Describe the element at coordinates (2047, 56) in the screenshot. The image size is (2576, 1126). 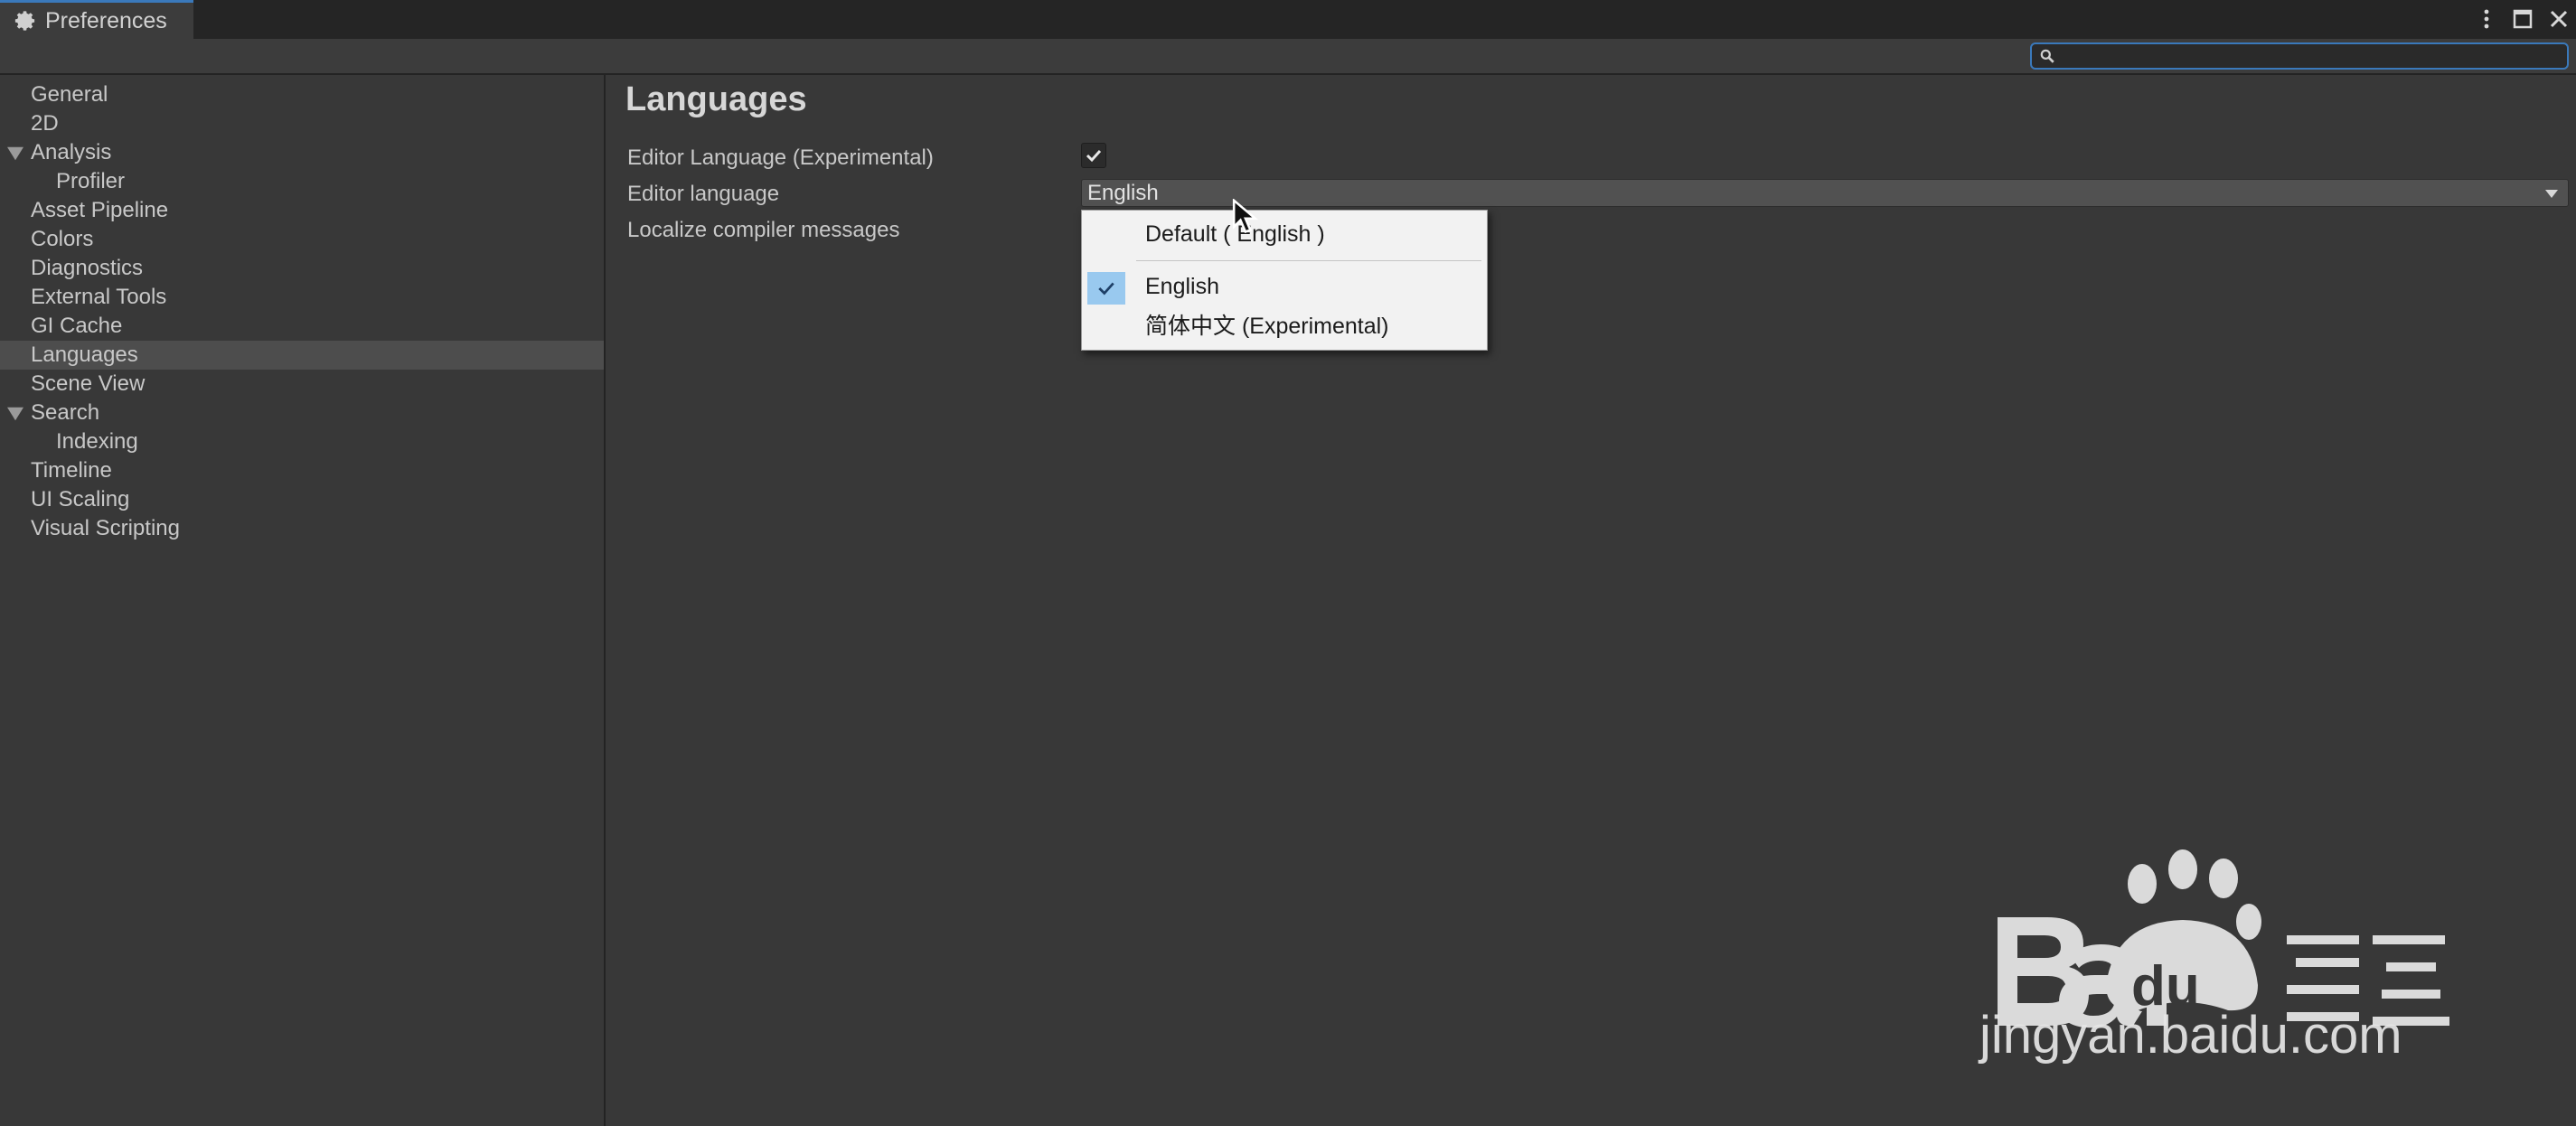
I see `search-icon` at that location.